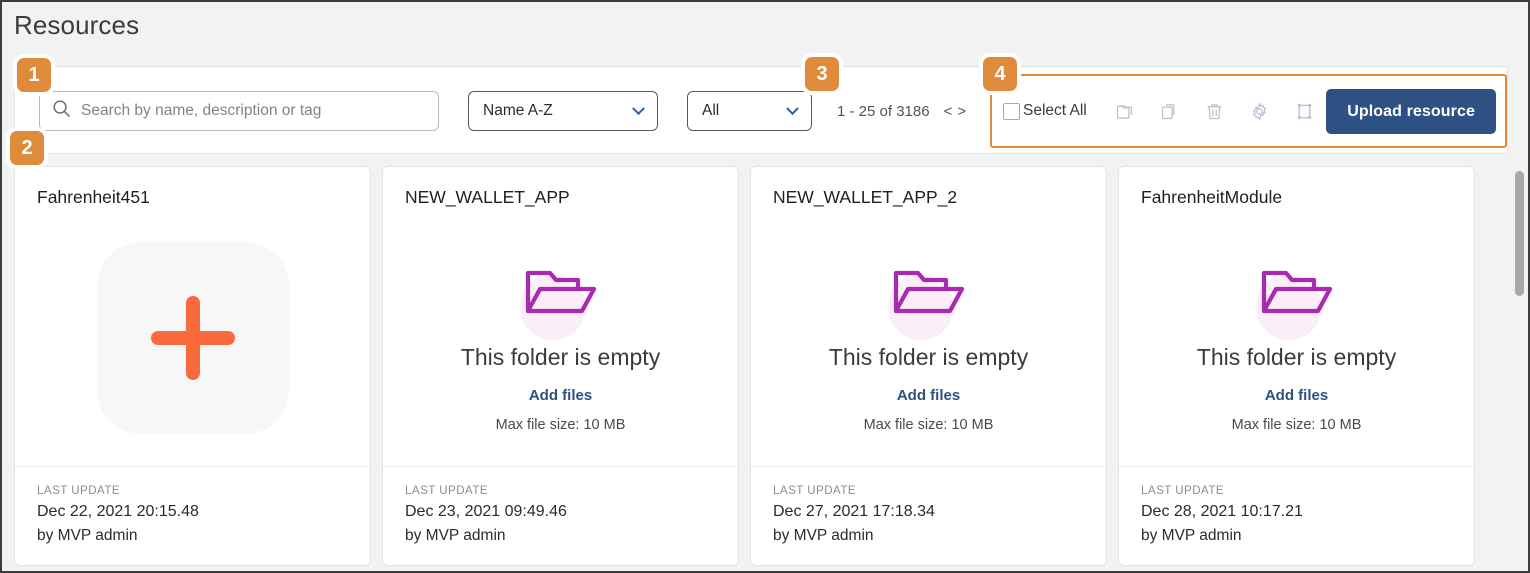 The height and width of the screenshot is (573, 1530). Describe the element at coordinates (1222, 511) in the screenshot. I see `meta-date: Dec 28, 2021 10:17.21` at that location.